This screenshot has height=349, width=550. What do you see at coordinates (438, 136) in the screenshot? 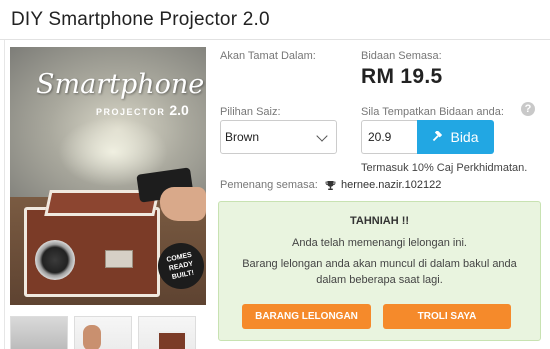
I see `gavel-icon` at bounding box center [438, 136].